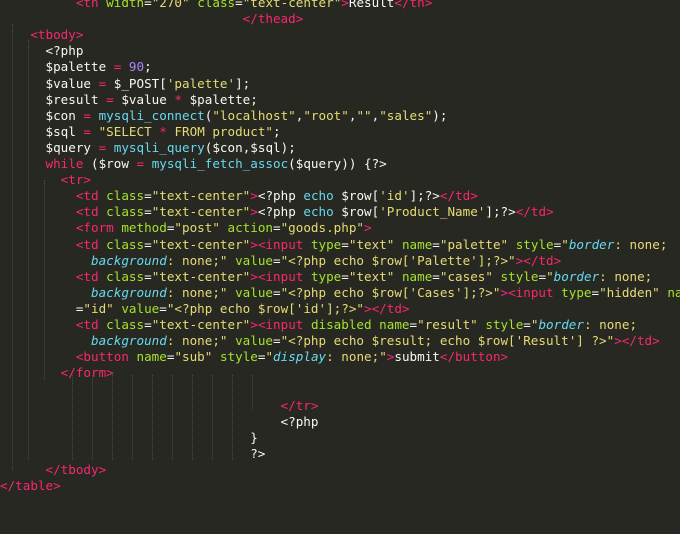  I want to click on code-token: width, so click(125, 5).